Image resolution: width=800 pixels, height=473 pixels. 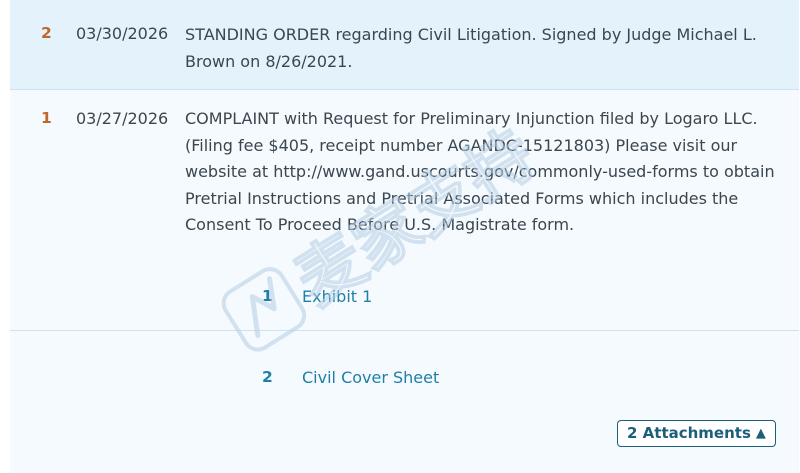 What do you see at coordinates (122, 118) in the screenshot?
I see `entry-date: 03/27/2026` at bounding box center [122, 118].